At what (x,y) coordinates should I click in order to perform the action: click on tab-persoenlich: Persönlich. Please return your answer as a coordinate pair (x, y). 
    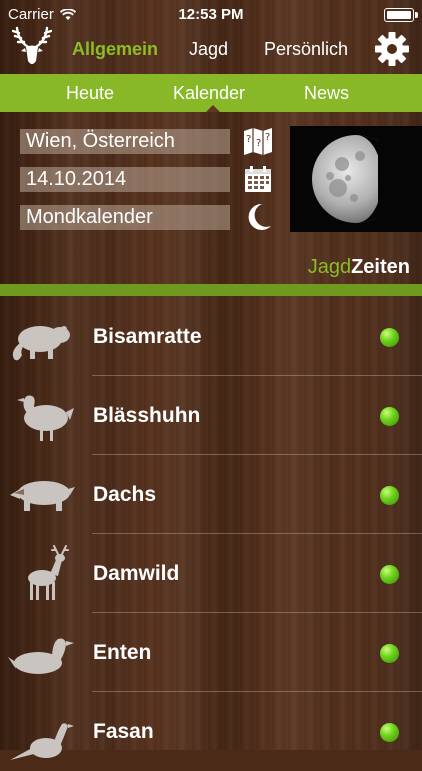
    Looking at the image, I should click on (306, 49).